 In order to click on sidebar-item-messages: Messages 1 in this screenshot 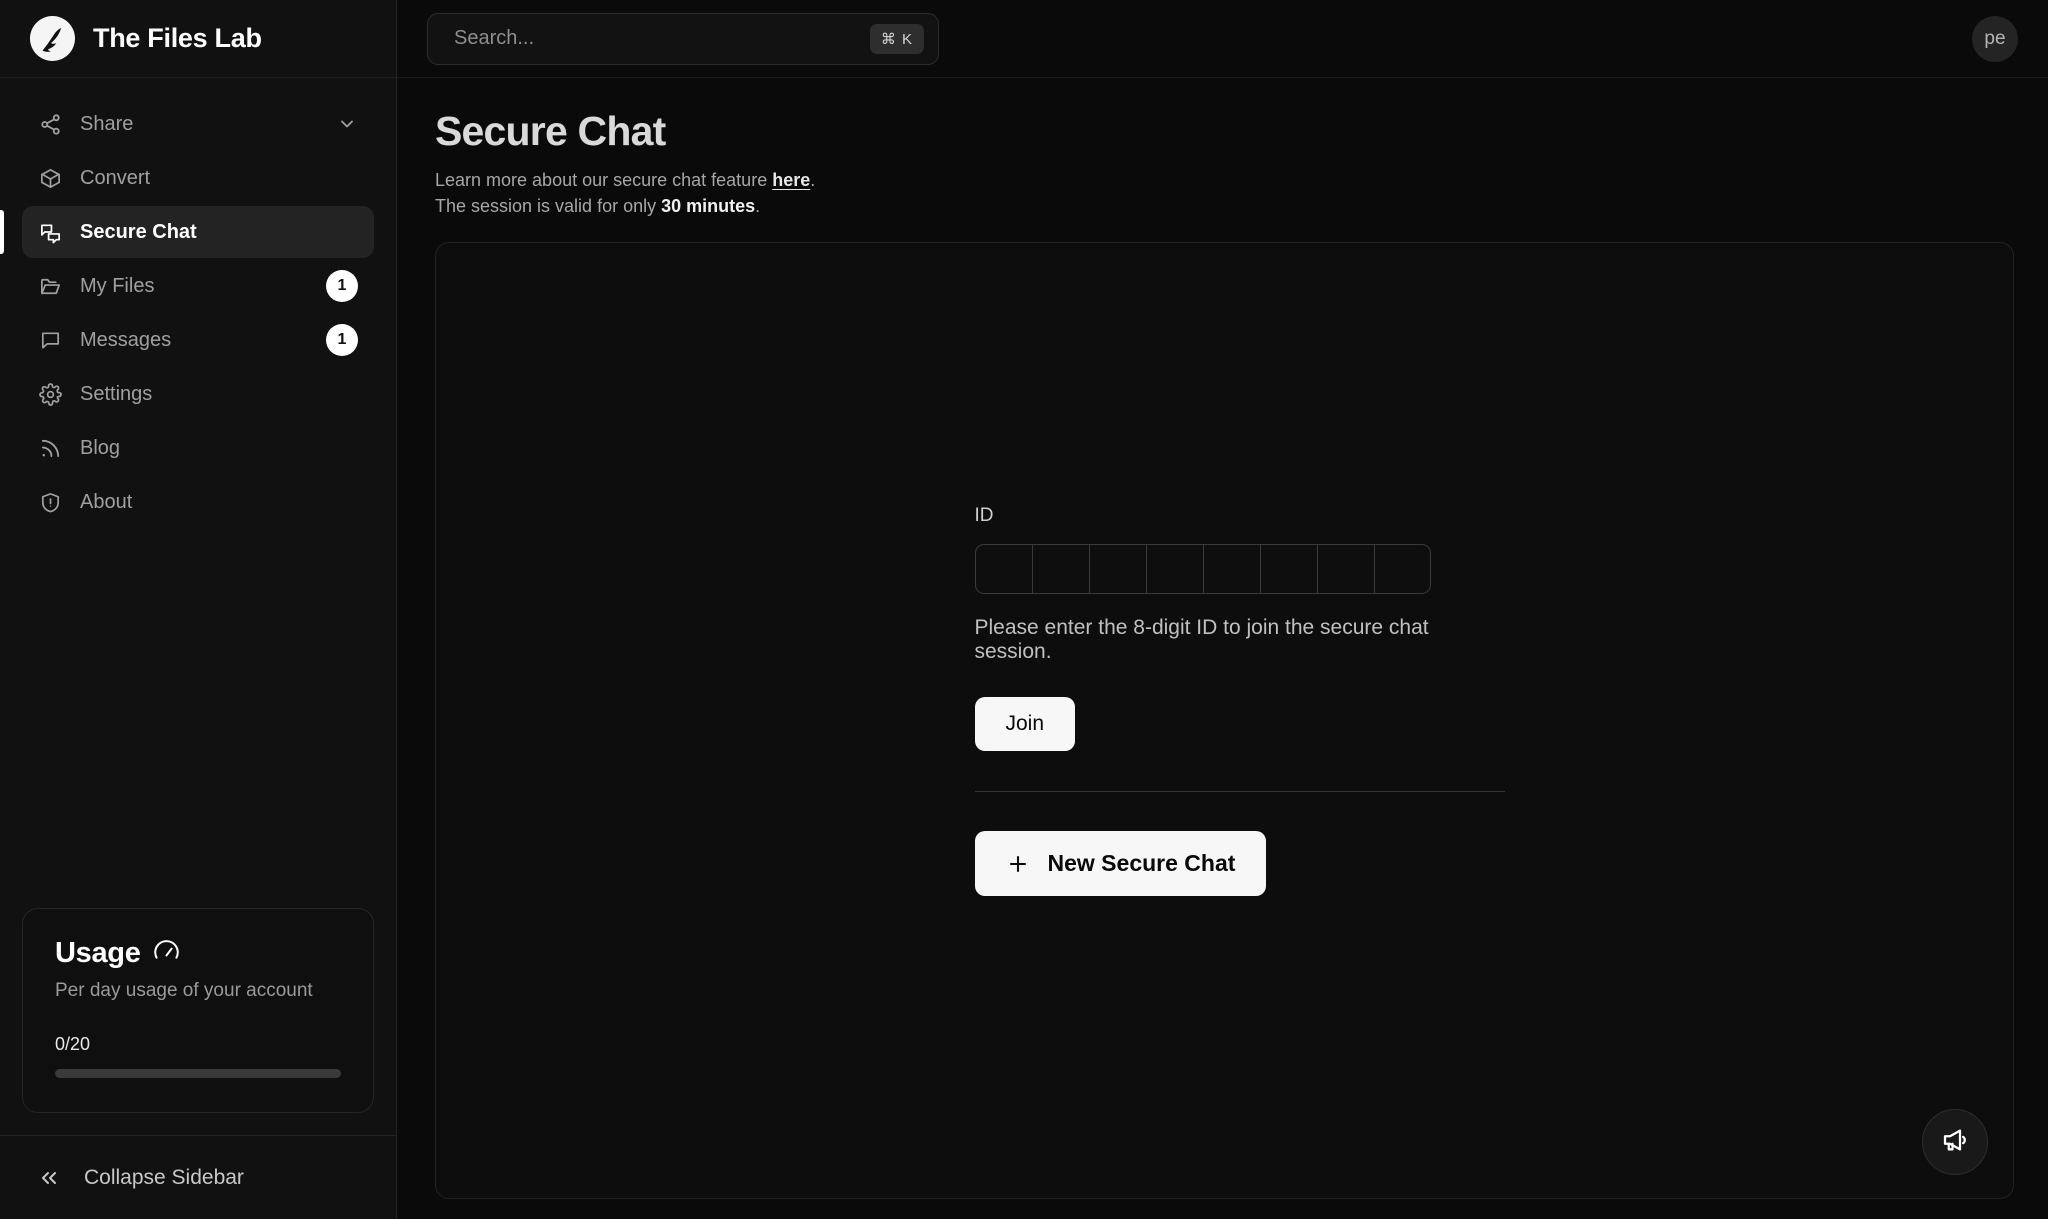, I will do `click(198, 340)`.